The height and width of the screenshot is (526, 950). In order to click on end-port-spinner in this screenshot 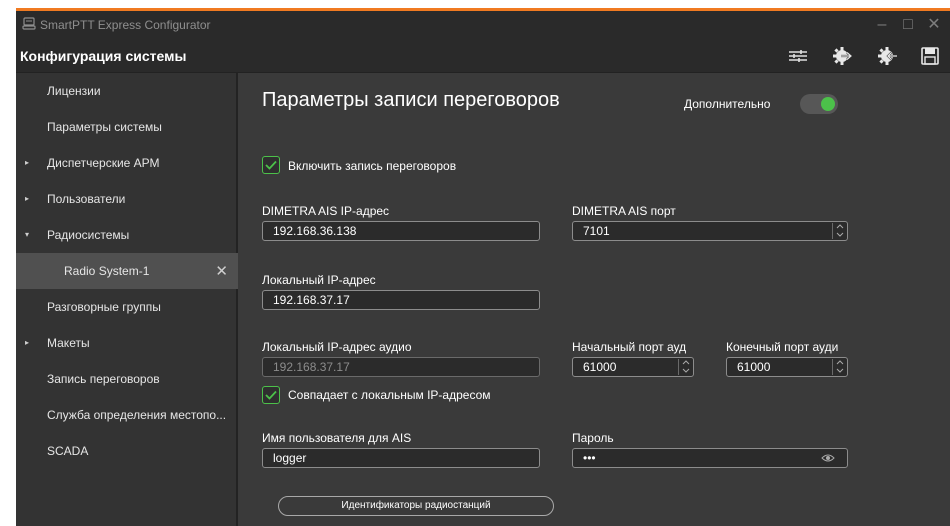, I will do `click(839, 367)`.